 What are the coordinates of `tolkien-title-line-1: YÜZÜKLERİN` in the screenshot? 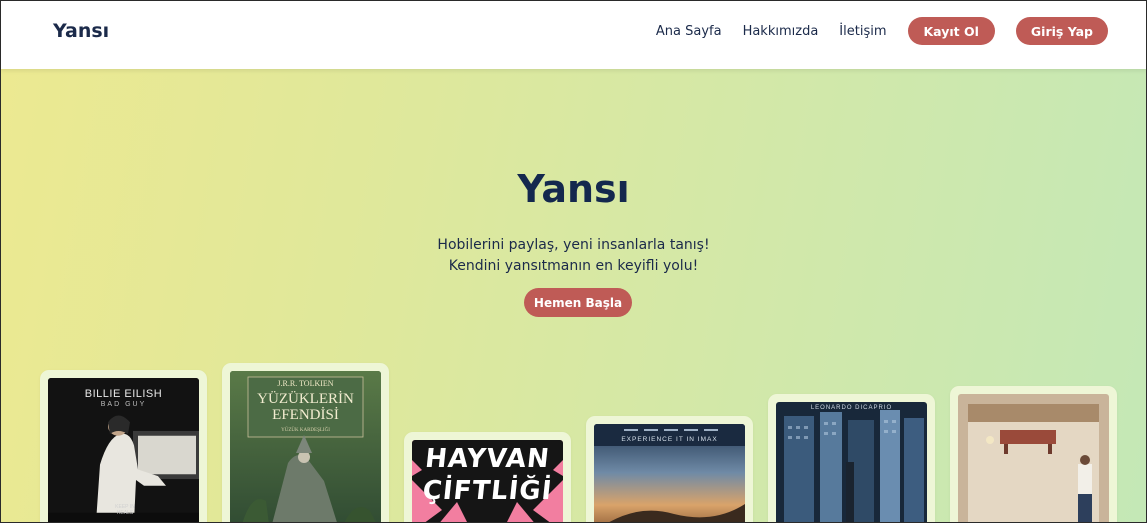 It's located at (305, 399).